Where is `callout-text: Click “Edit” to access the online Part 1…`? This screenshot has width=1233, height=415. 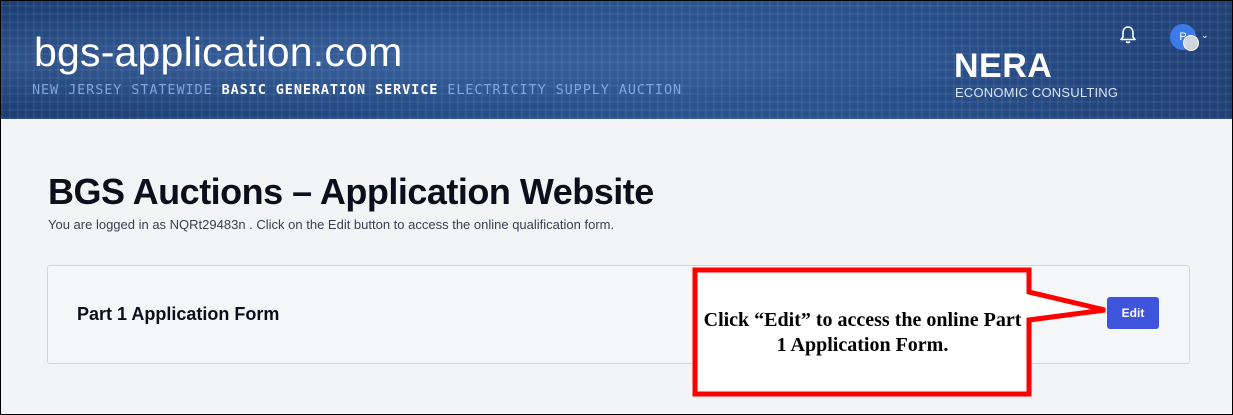 callout-text: Click “Edit” to access the online Part 1… is located at coordinates (862, 332).